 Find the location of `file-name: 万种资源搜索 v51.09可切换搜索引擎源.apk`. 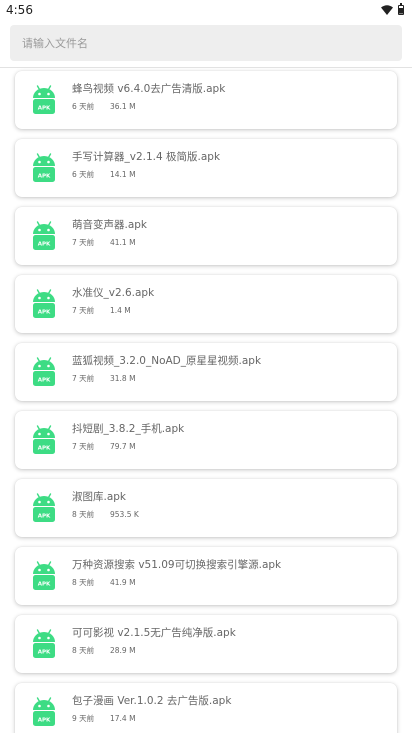

file-name: 万种资源搜索 v51.09可切换搜索引擎源.apk is located at coordinates (177, 565).